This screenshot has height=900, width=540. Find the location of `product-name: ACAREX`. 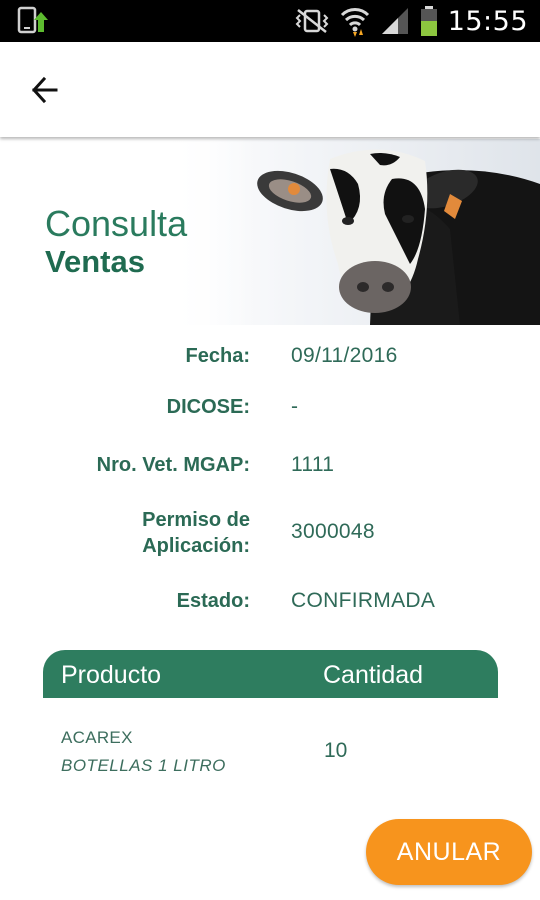

product-name: ACAREX is located at coordinates (97, 737).